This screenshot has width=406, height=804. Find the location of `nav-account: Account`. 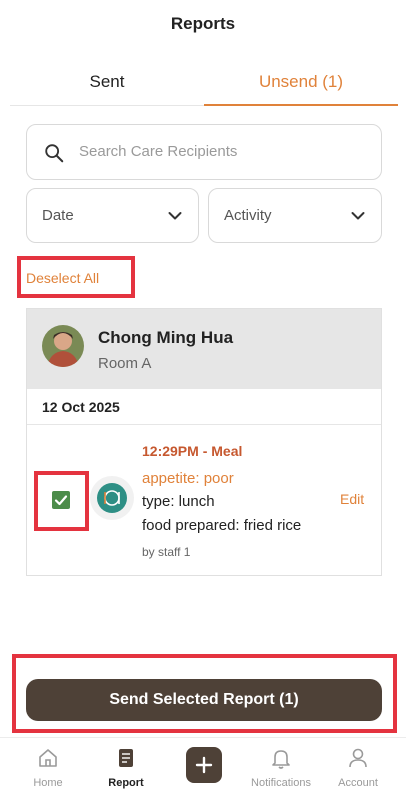

nav-account: Account is located at coordinates (358, 767).